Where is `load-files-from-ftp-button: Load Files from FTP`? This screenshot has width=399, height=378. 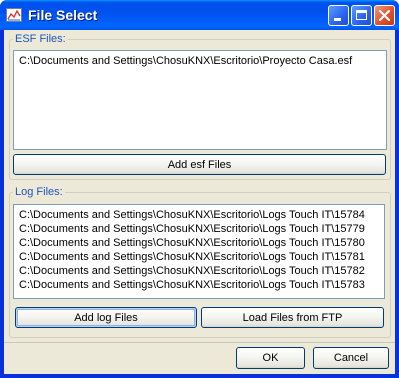 load-files-from-ftp-button: Load Files from FTP is located at coordinates (292, 317).